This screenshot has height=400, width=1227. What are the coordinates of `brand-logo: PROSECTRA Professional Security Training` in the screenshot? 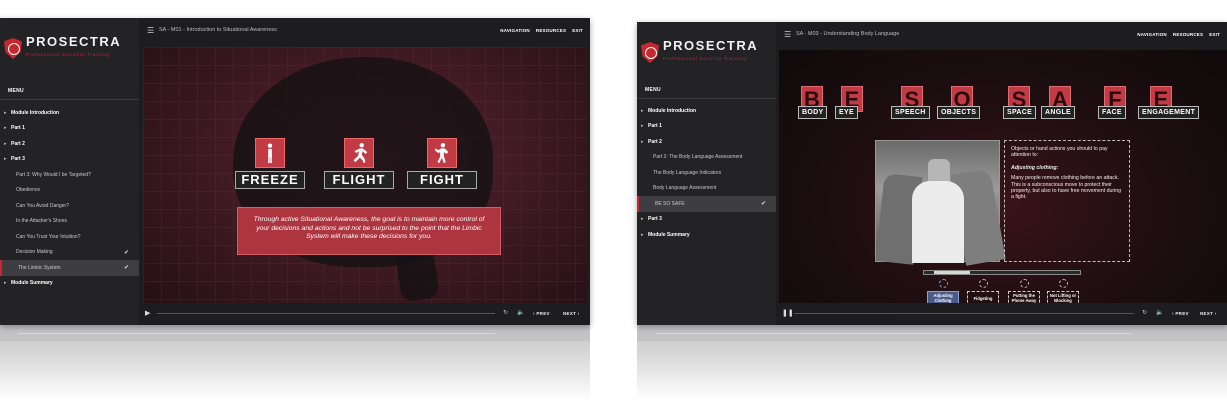 It's located at (699, 52).